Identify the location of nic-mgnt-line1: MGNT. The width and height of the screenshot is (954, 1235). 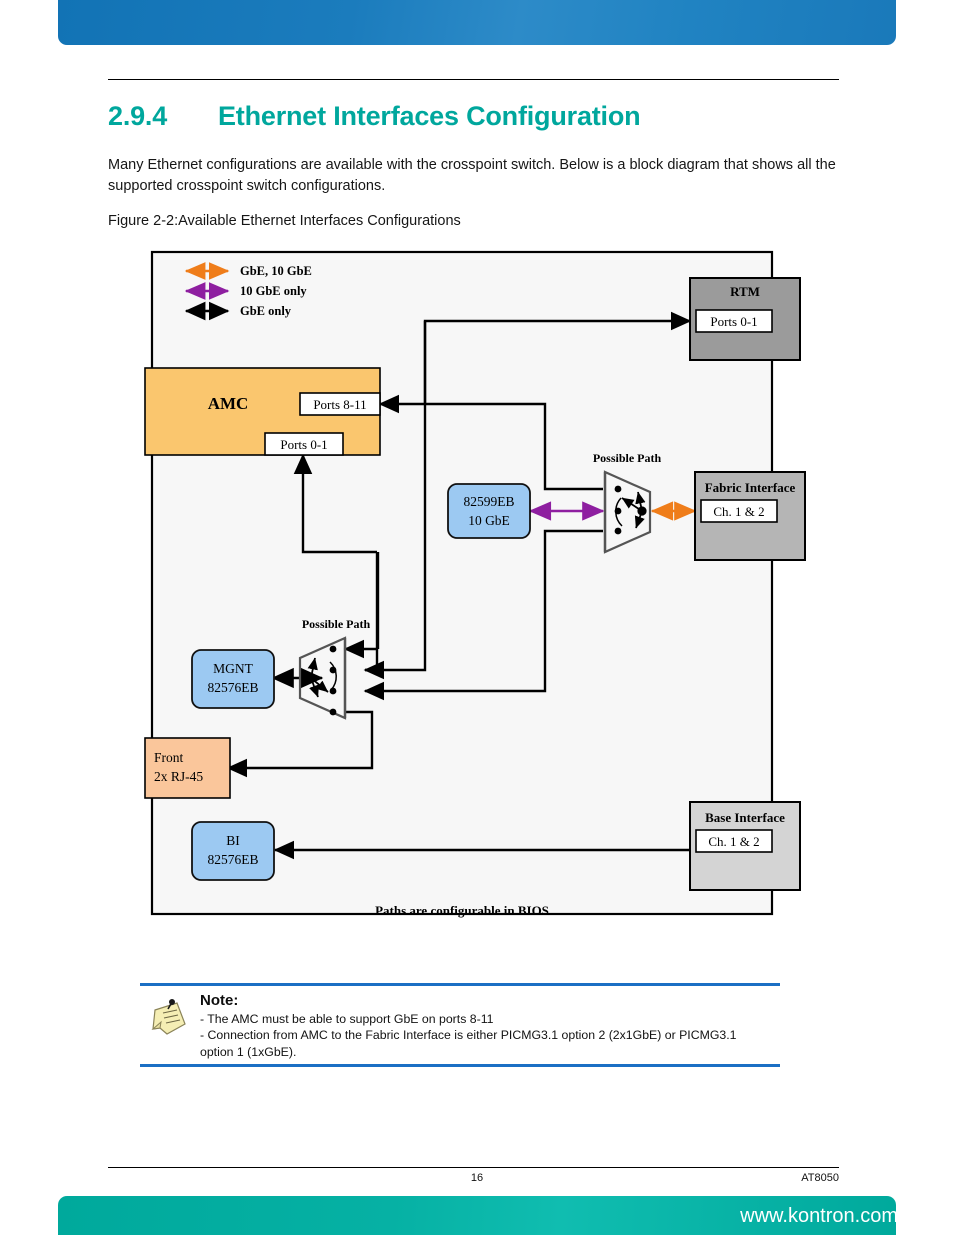
(233, 668).